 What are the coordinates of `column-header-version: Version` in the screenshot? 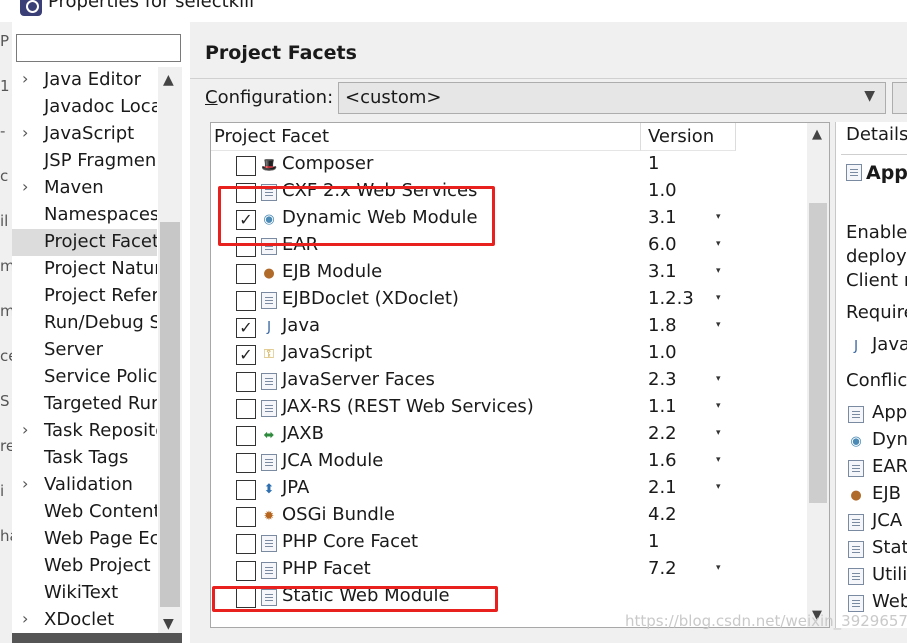 It's located at (688, 137).